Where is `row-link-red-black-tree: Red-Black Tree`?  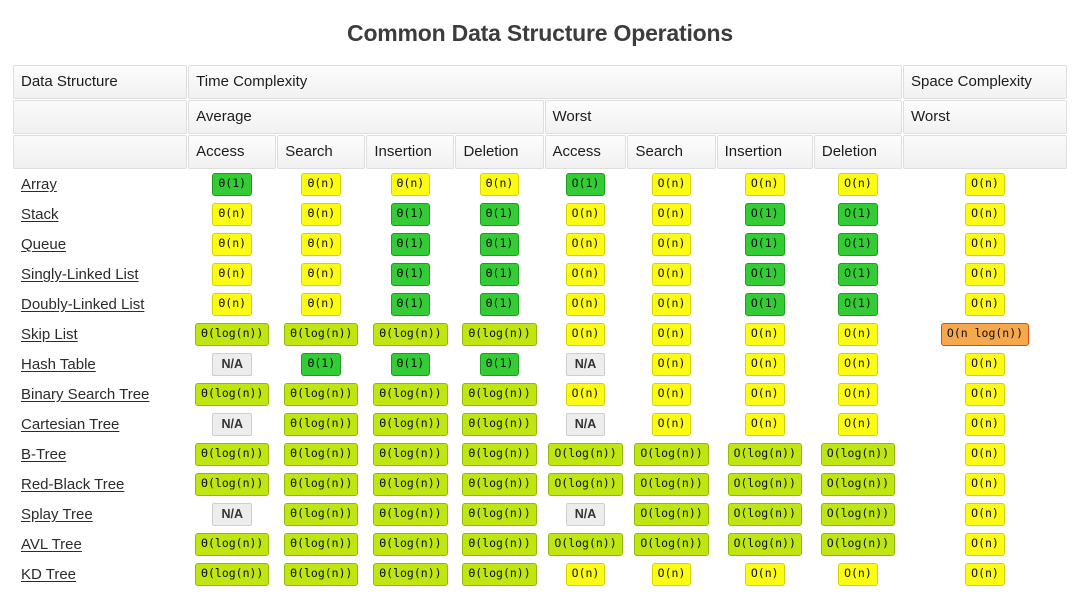
row-link-red-black-tree: Red-Black Tree is located at coordinates (100, 484).